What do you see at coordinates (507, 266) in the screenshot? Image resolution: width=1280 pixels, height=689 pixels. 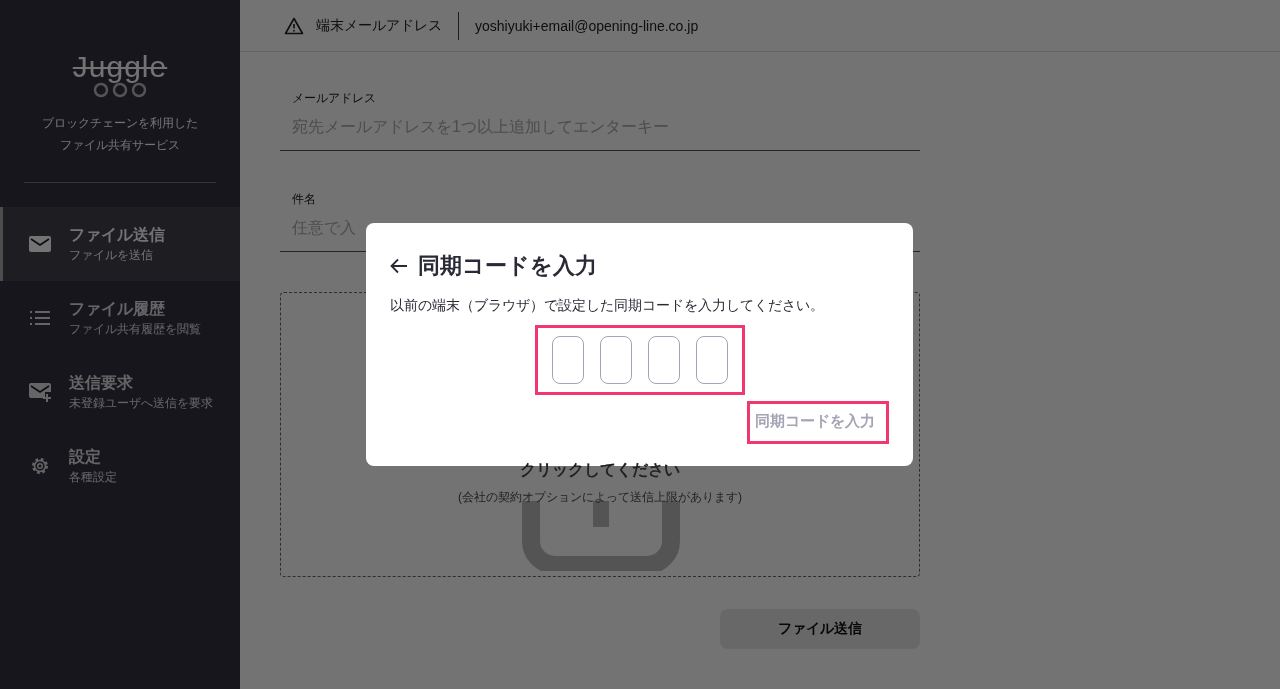 I see `dialog-title: 同期コードを入力` at bounding box center [507, 266].